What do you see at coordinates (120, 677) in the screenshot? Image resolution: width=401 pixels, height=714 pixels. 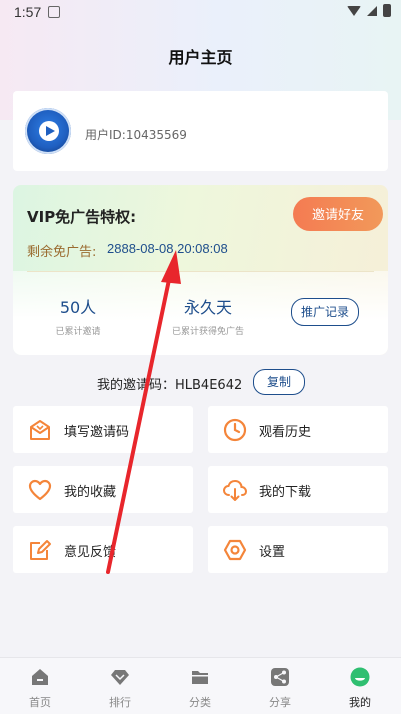 I see `diamond-icon` at bounding box center [120, 677].